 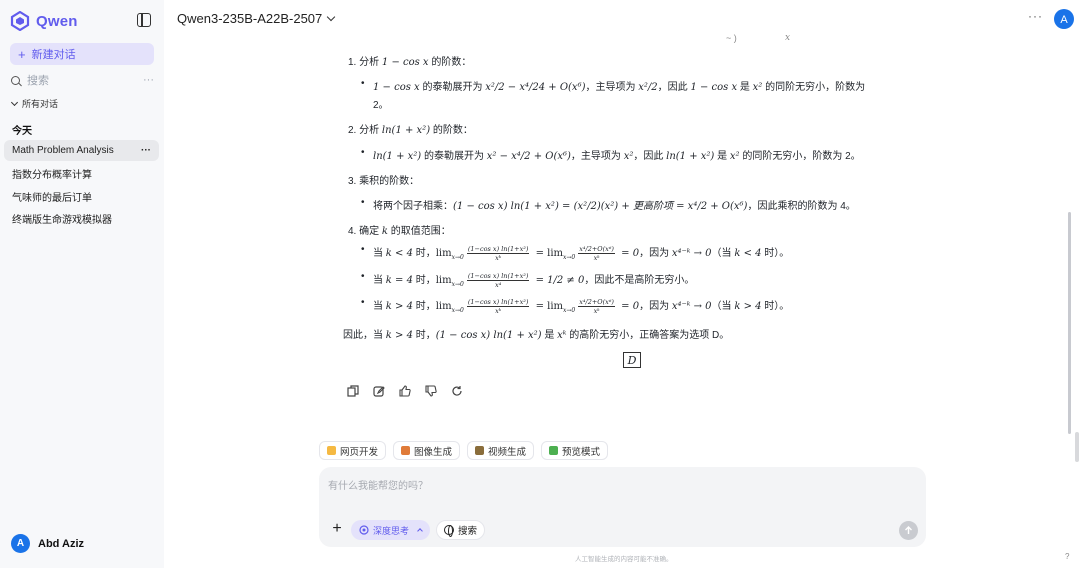 I want to click on math: = lim, so click(x=548, y=306).